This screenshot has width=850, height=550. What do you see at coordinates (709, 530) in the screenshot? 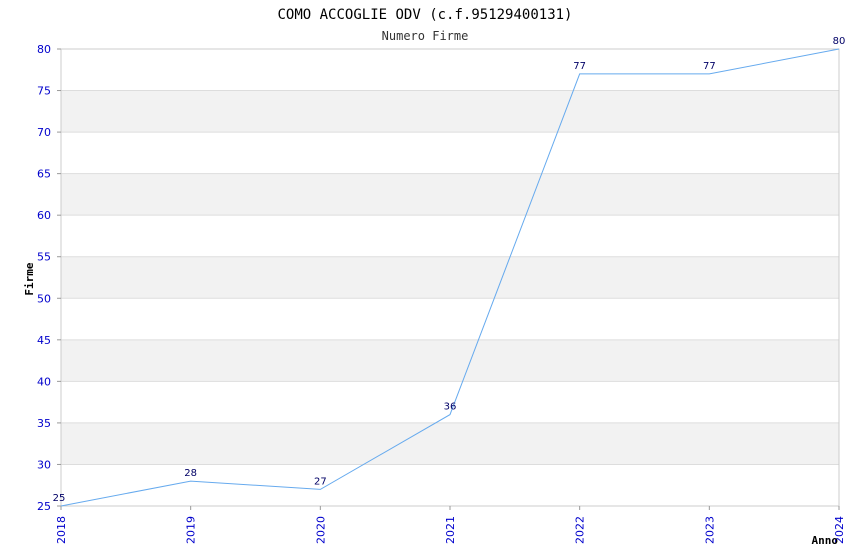
I see `x-tick-label: 2023` at bounding box center [709, 530].